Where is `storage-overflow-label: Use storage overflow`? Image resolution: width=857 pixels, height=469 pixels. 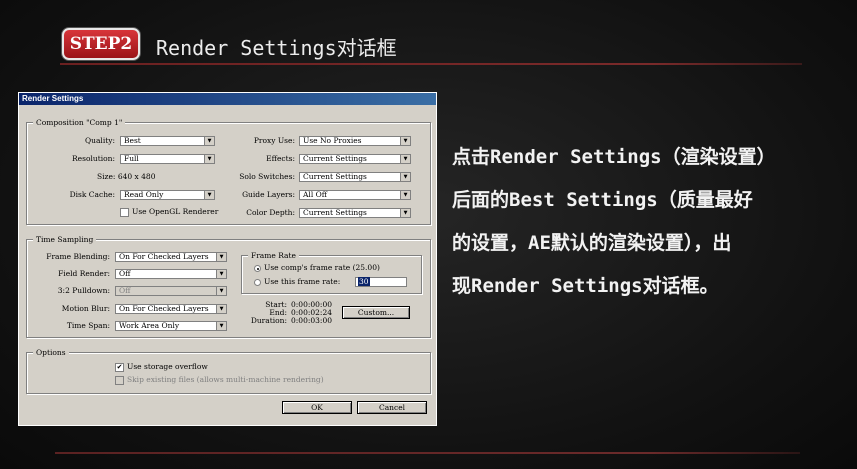 storage-overflow-label: Use storage overflow is located at coordinates (167, 366).